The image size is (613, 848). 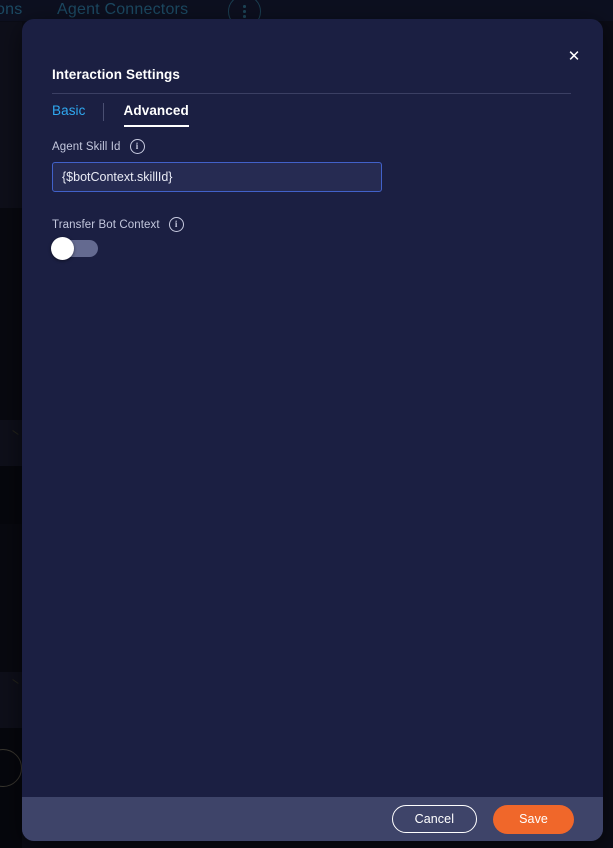 I want to click on transfer-bot-context-label: Transfer Bot Context, so click(x=106, y=224).